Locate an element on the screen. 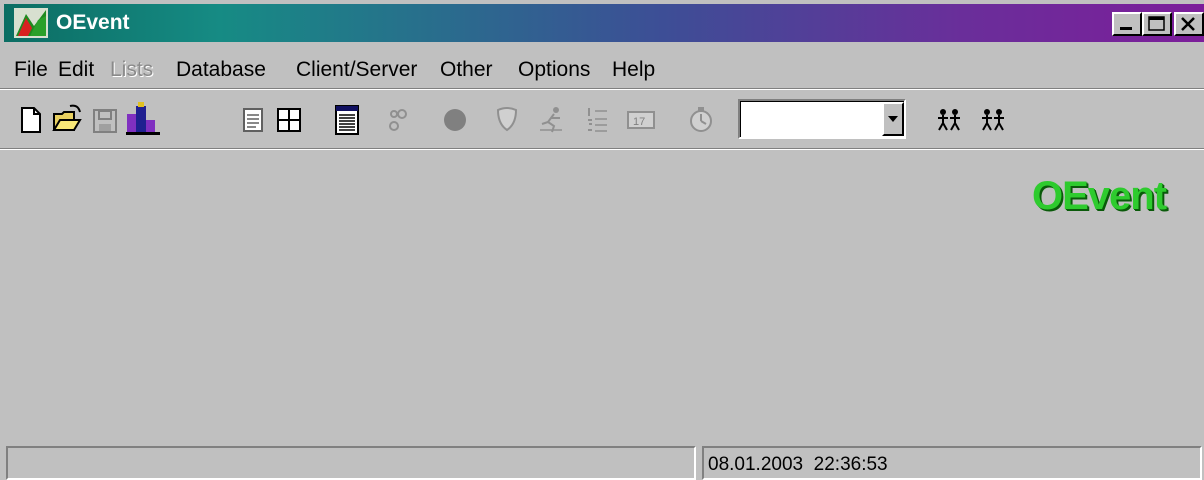 The height and width of the screenshot is (480, 1204). event-select-dropdown-button is located at coordinates (893, 119).